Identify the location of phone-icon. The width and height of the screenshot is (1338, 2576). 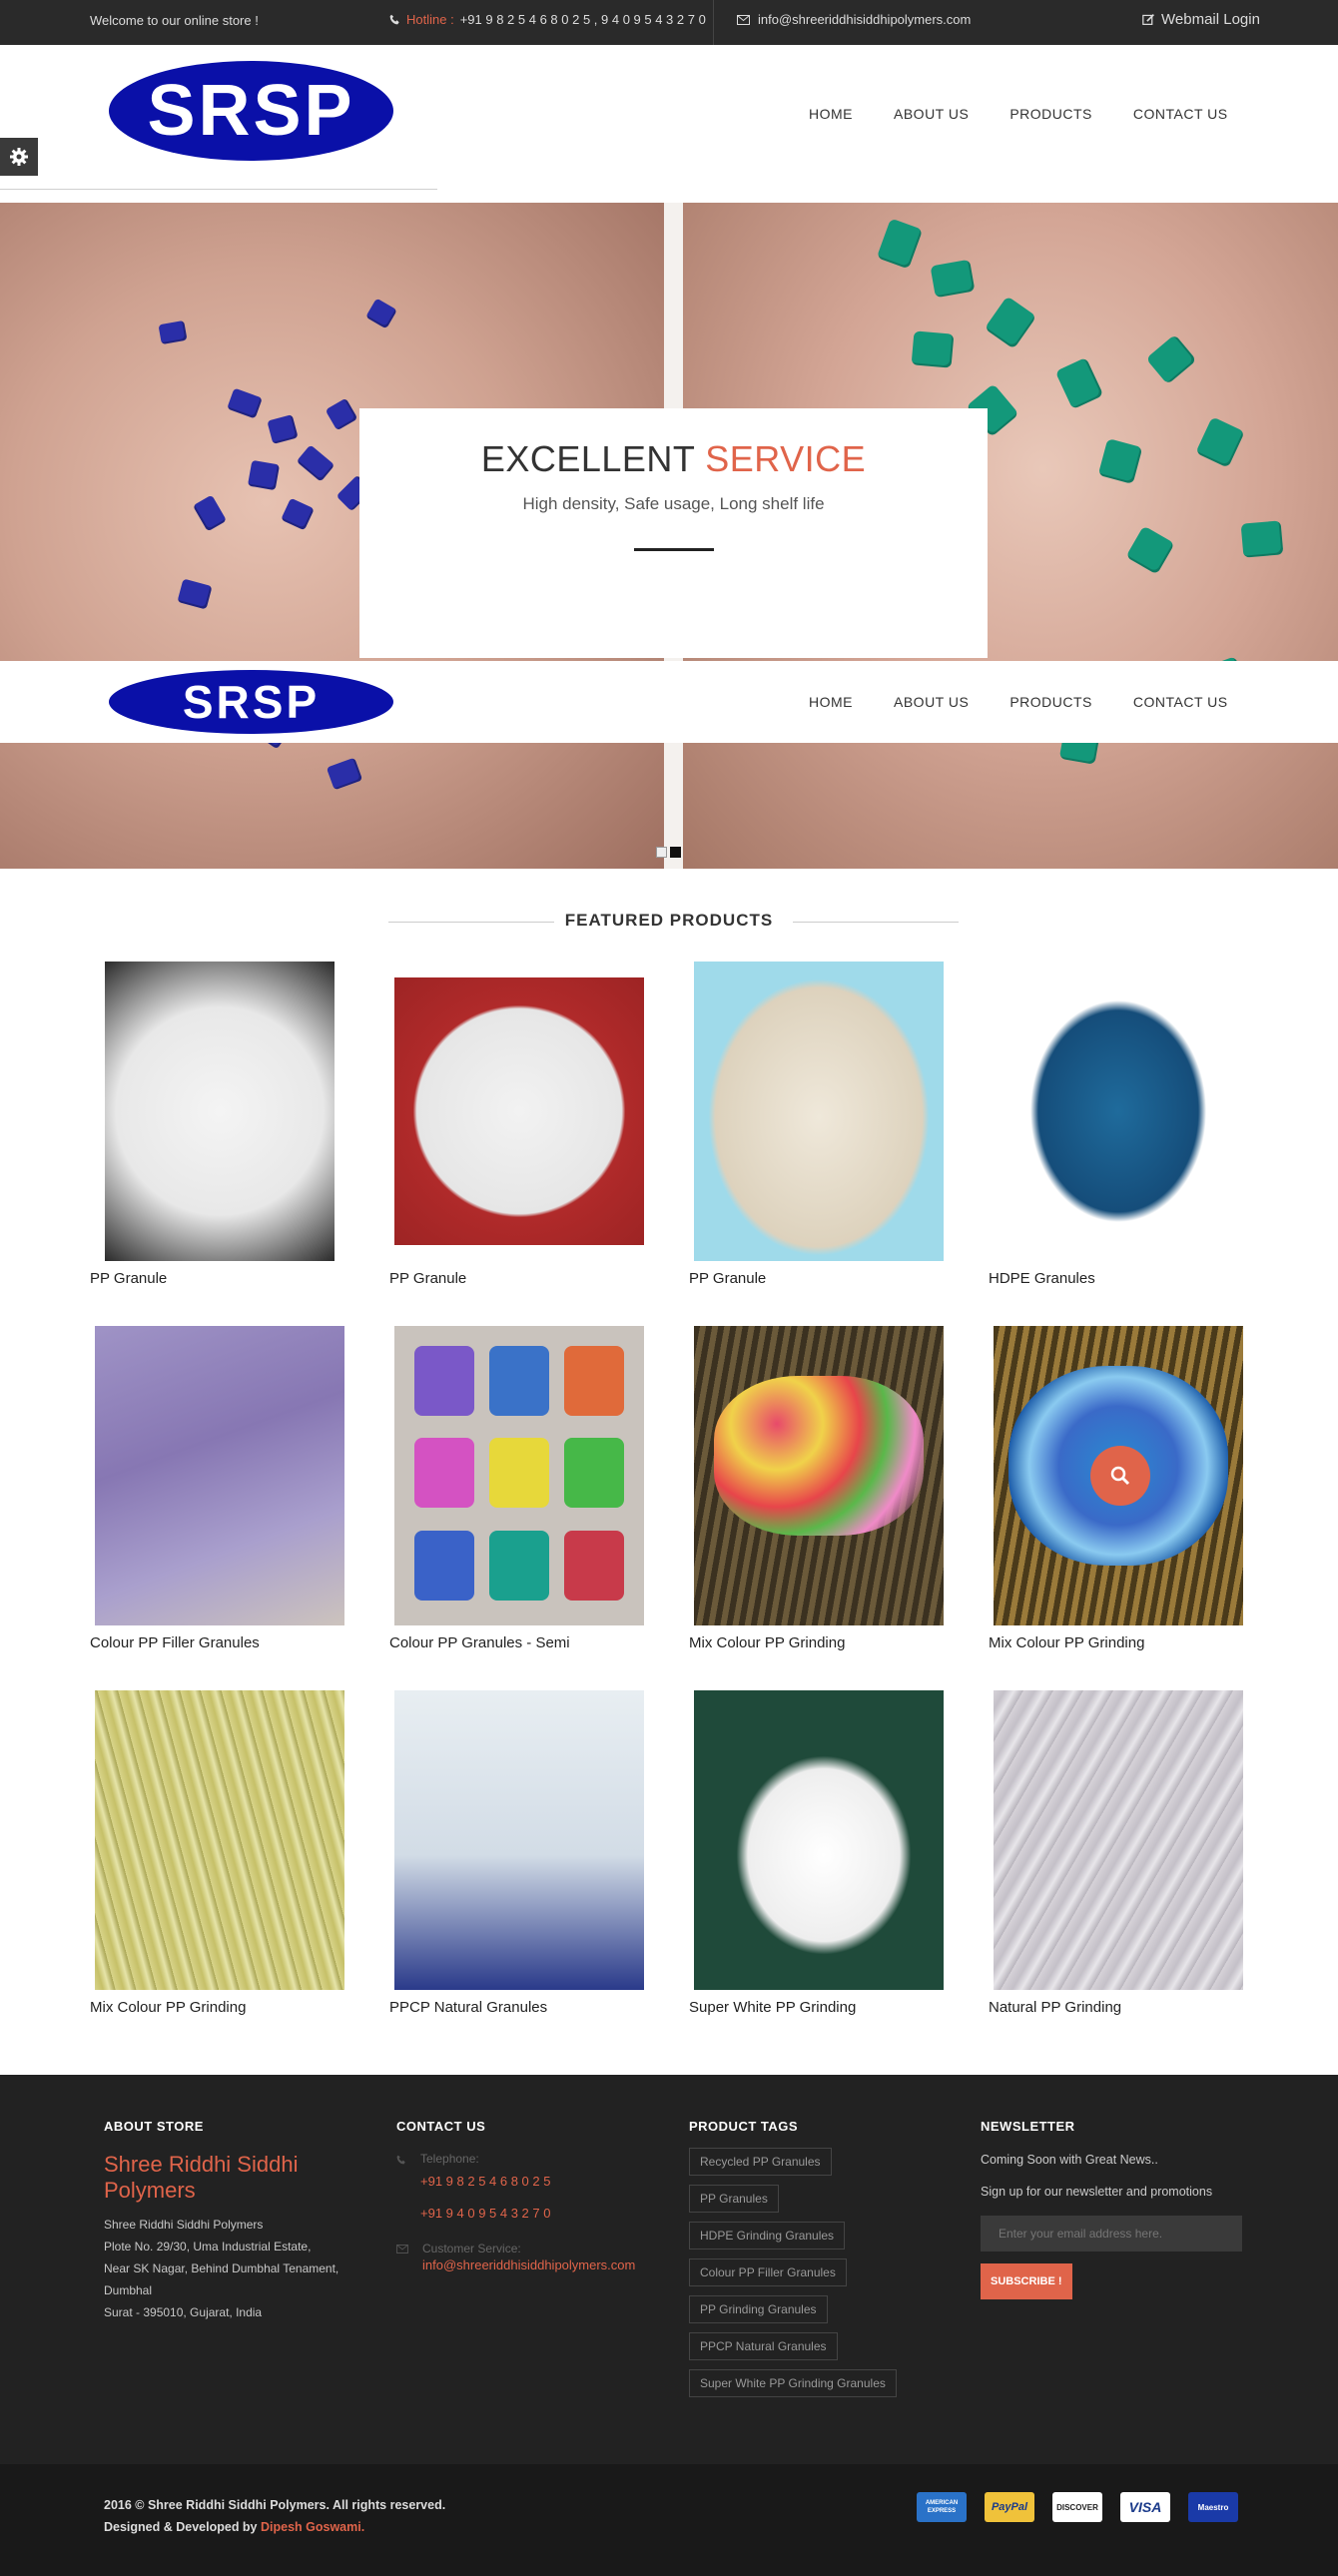
(394, 19).